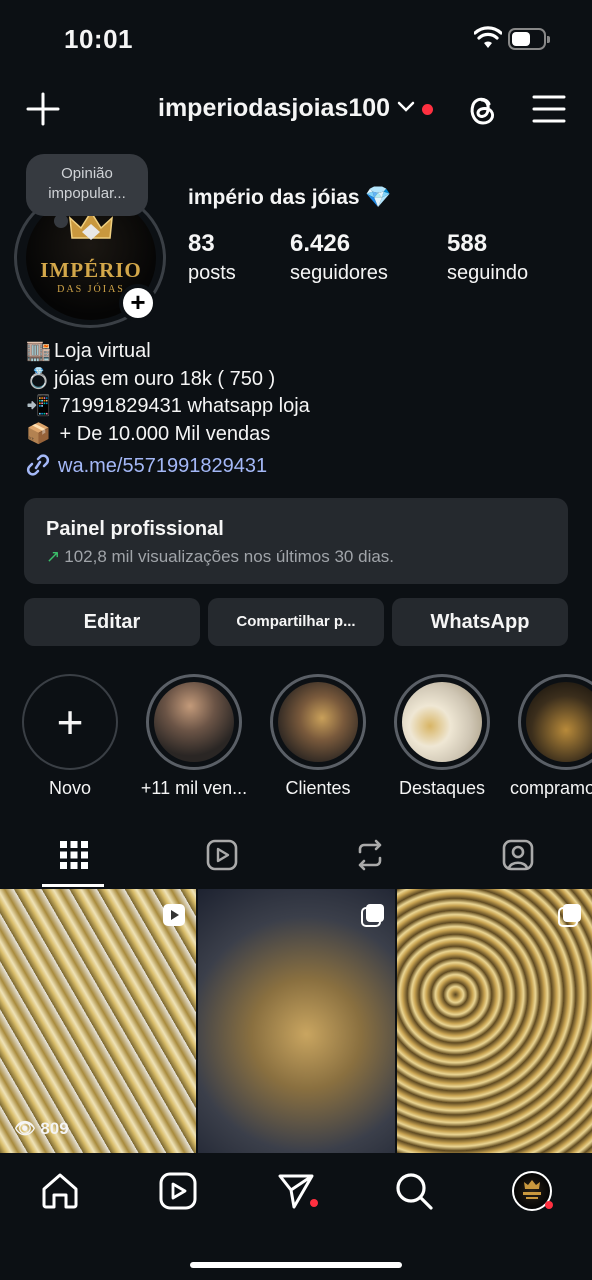 Image resolution: width=592 pixels, height=1280 pixels. I want to click on stat-value: 83, so click(201, 243).